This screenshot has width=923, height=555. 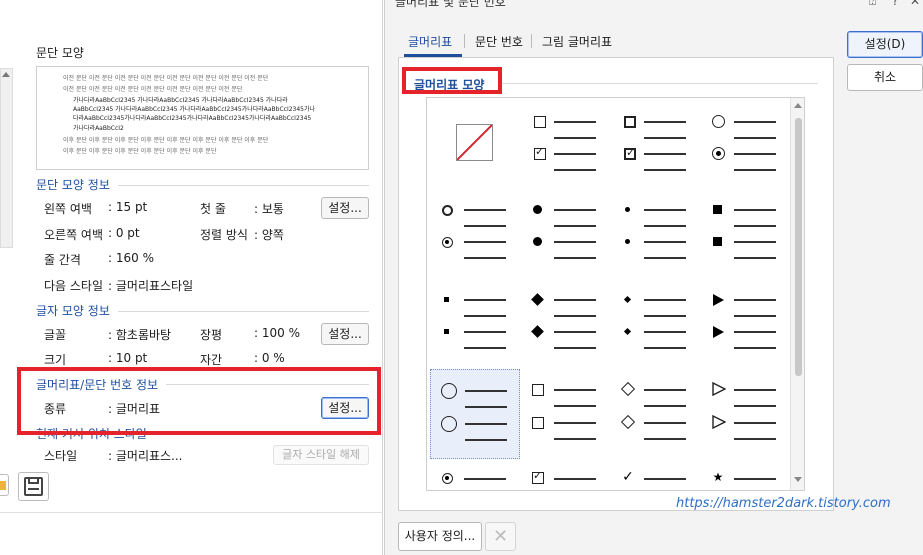 What do you see at coordinates (430, 41) in the screenshot?
I see `tab-bullet: 글머리표` at bounding box center [430, 41].